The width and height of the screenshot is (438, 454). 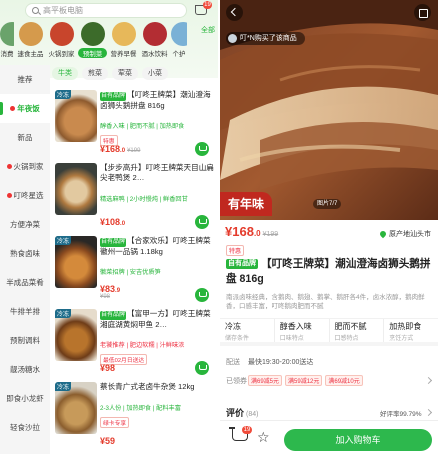 I want to click on attribute-label: 口味特点, so click(x=291, y=339).